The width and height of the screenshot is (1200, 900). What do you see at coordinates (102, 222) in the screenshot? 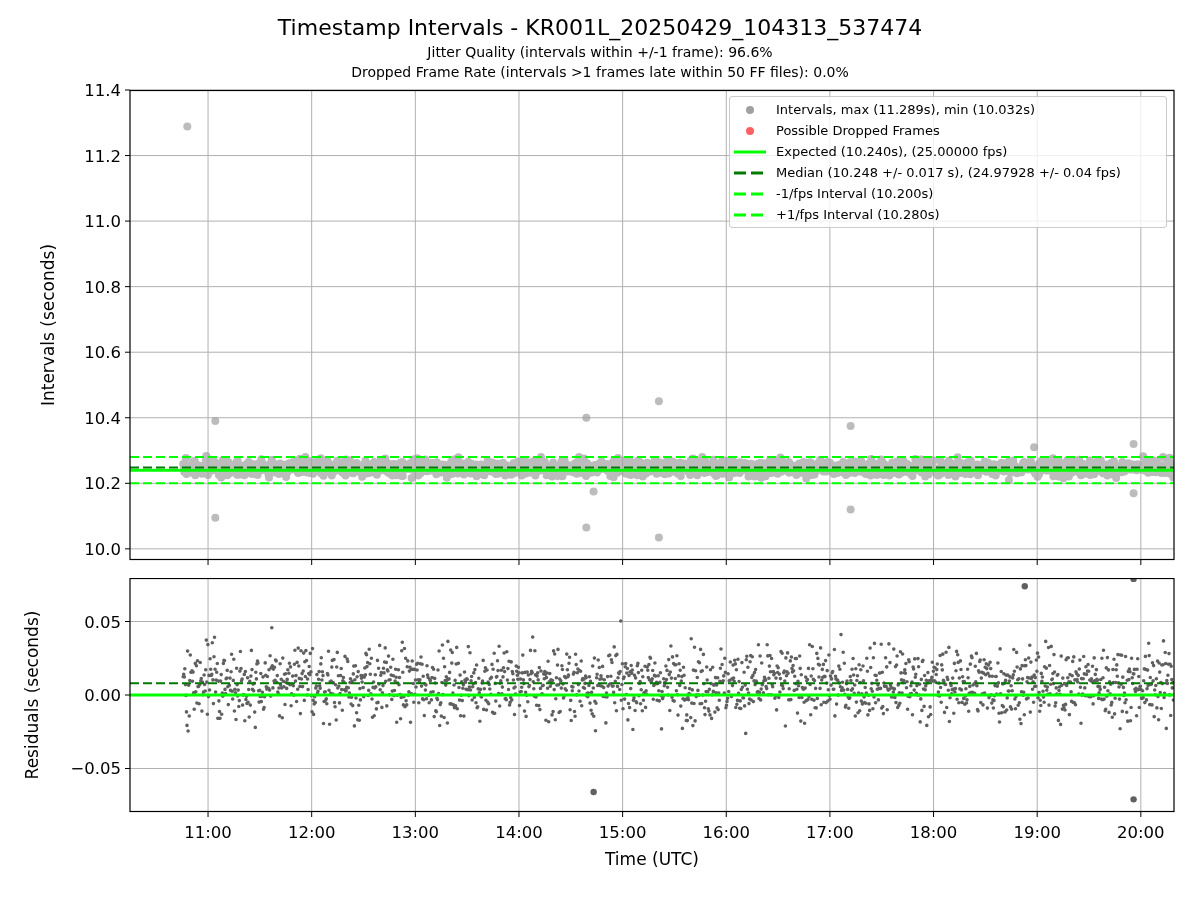
I see `y-tick-label: 11.0` at bounding box center [102, 222].